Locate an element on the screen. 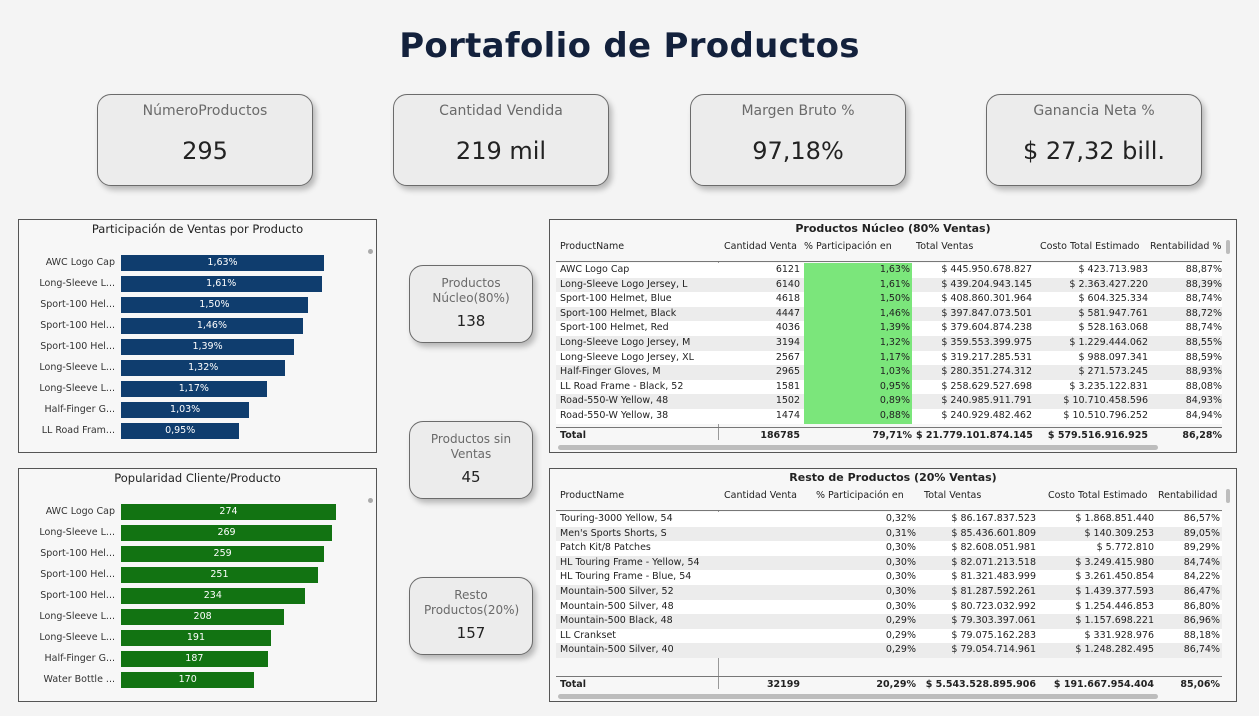 The image size is (1259, 716). bar-row: Sport-100 Hel... 251 is located at coordinates (189, 575).